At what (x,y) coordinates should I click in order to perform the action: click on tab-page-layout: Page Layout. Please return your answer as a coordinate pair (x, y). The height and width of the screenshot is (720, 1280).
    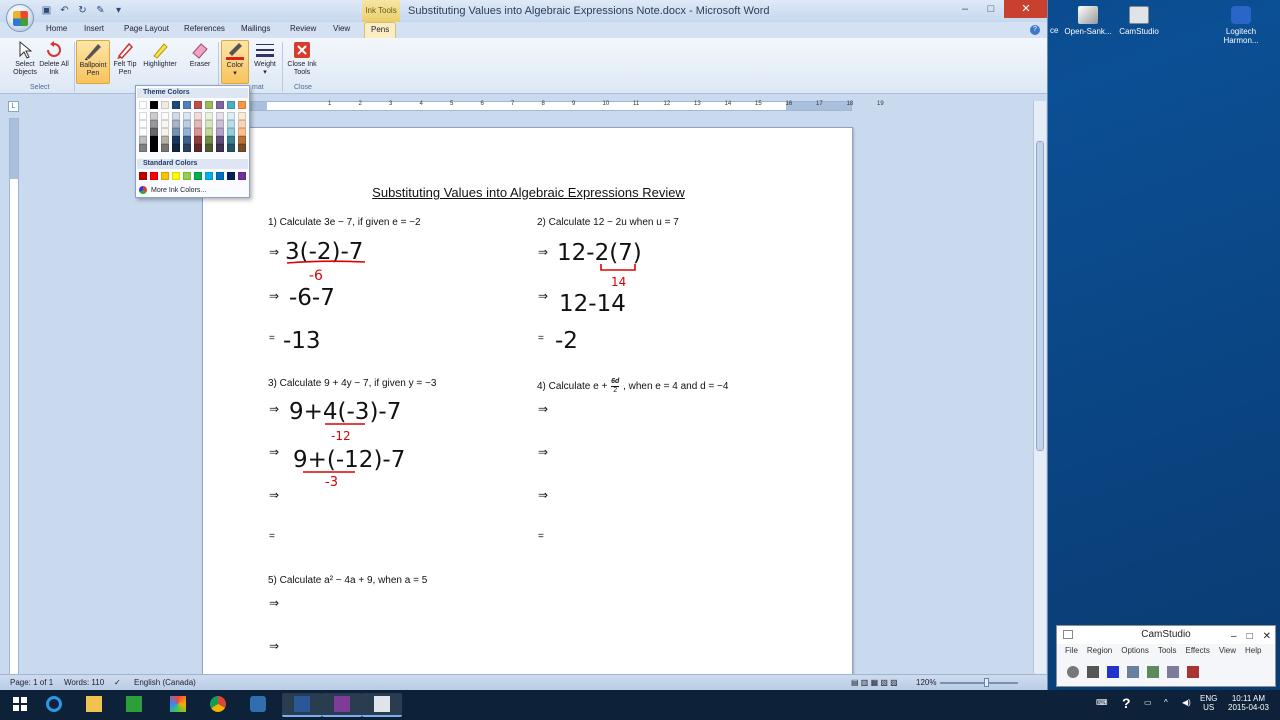
    Looking at the image, I should click on (146, 28).